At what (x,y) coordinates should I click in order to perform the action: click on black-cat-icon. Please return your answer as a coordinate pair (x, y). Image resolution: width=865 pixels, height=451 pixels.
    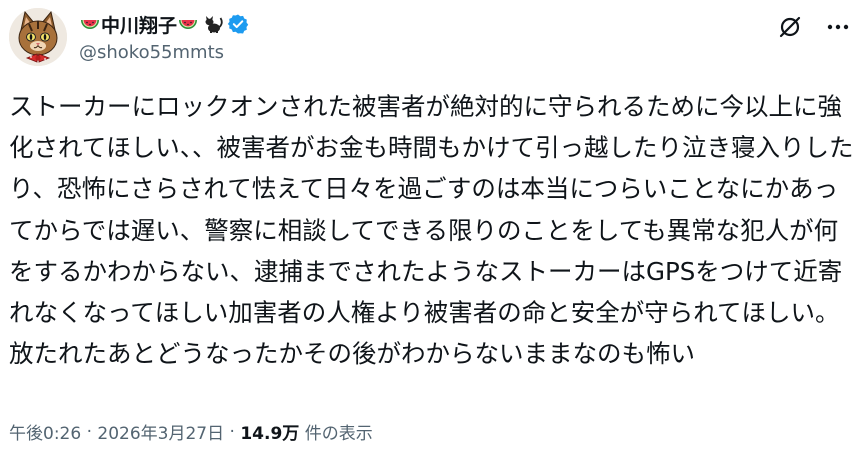
    Looking at the image, I should click on (213, 24).